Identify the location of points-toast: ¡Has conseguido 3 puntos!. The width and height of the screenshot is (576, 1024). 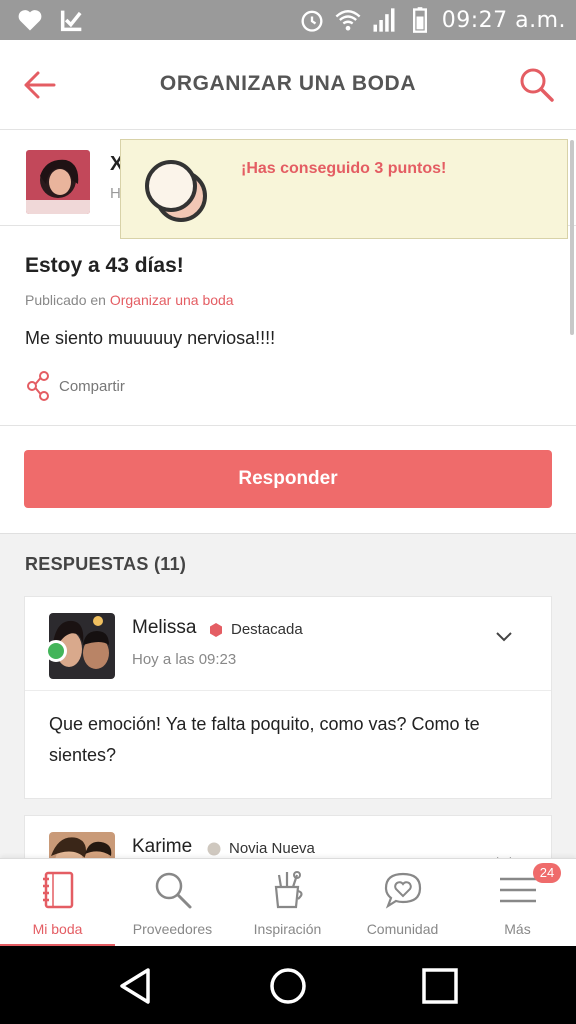
(344, 189).